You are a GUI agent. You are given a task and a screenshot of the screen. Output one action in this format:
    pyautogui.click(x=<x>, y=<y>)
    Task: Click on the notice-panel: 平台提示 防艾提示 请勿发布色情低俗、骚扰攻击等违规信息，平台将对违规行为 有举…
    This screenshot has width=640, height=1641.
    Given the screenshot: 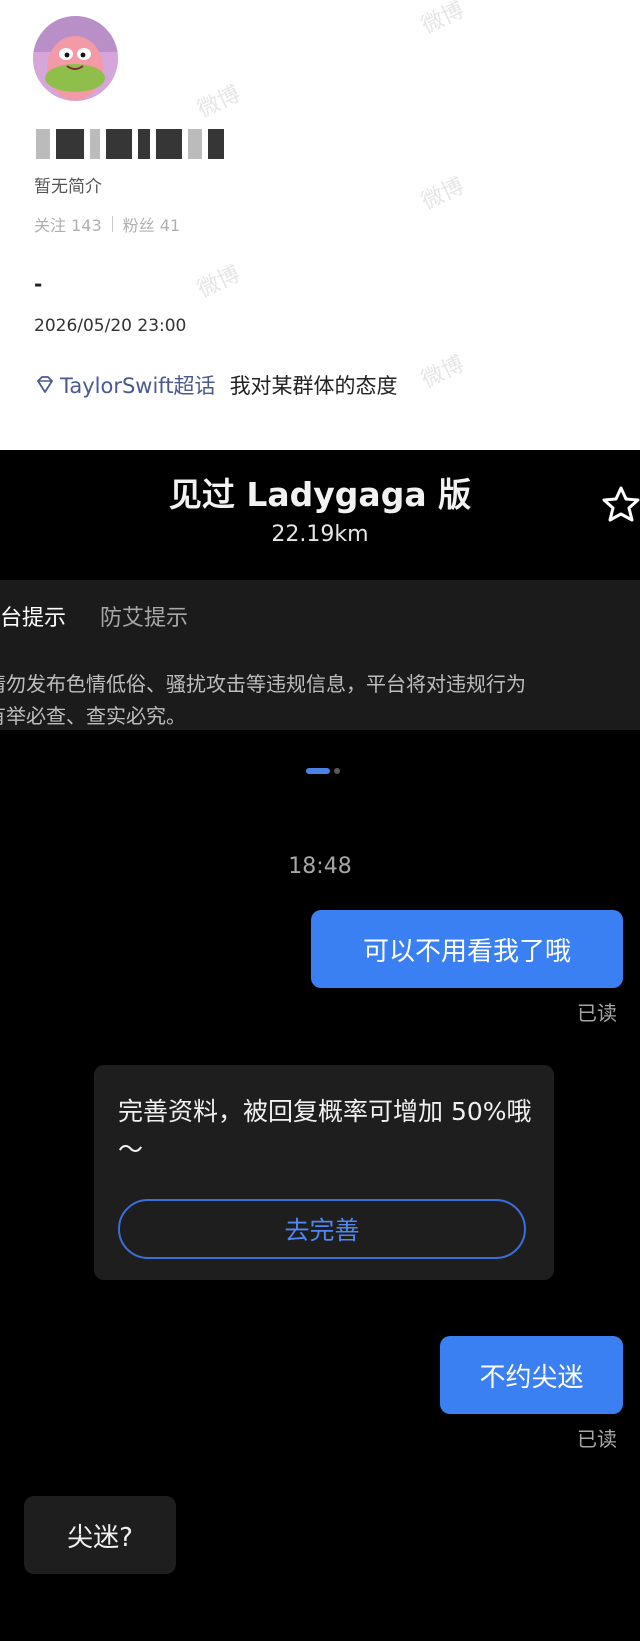 What is the action you would take?
    pyautogui.click(x=320, y=655)
    